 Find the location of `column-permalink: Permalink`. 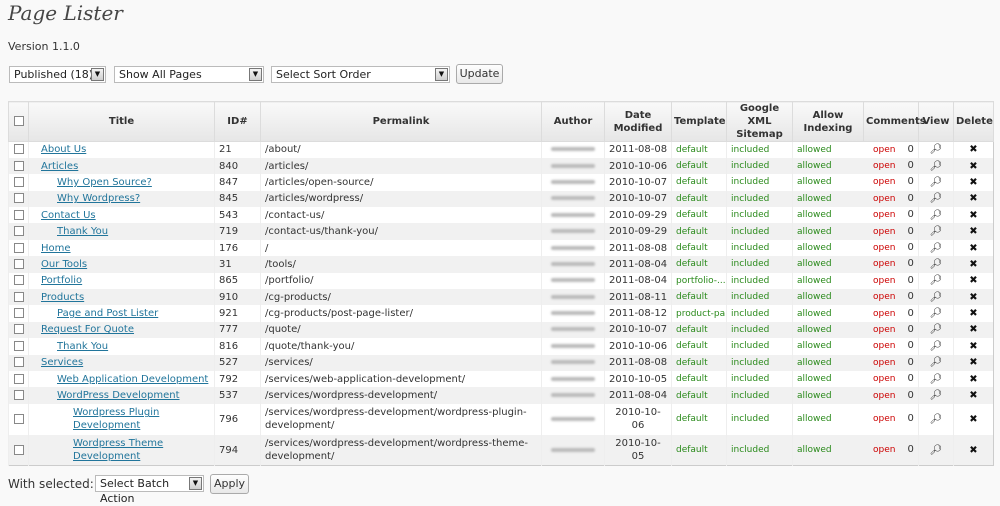

column-permalink: Permalink is located at coordinates (401, 121).